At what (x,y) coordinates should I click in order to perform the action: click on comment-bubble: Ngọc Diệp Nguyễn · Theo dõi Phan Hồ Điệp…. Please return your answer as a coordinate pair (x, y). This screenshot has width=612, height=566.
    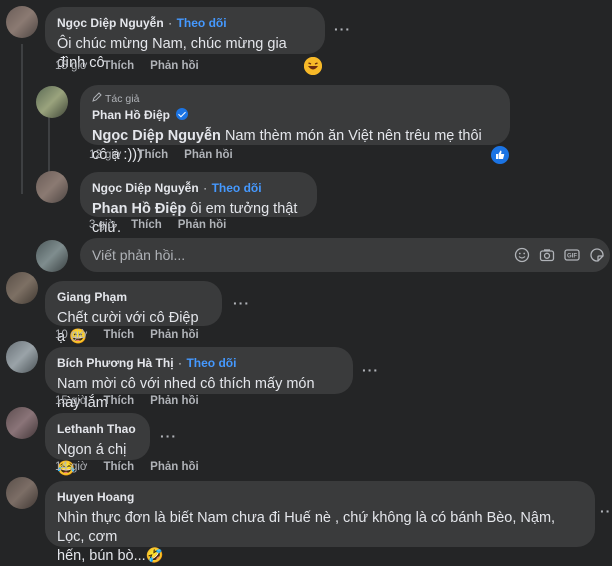
    Looking at the image, I should click on (198, 204).